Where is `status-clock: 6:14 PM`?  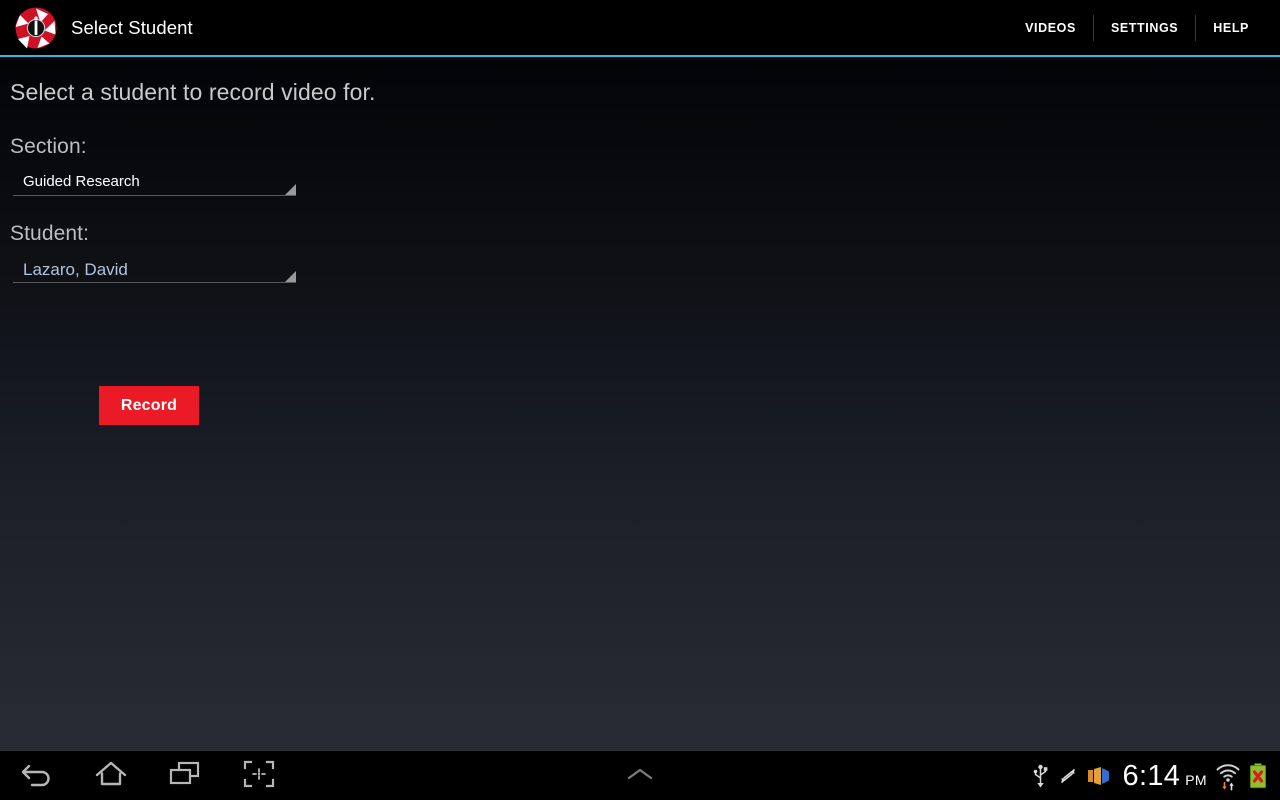
status-clock: 6:14 PM is located at coordinates (1164, 775).